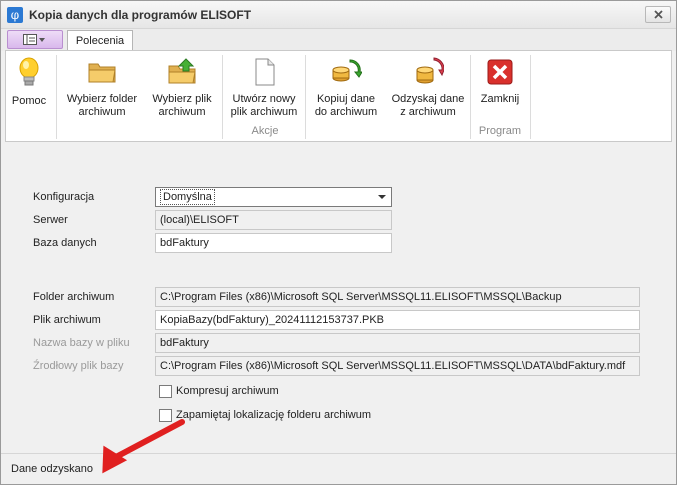 This screenshot has width=677, height=485. I want to click on serwer-field: (local)\ELISOFT, so click(273, 220).